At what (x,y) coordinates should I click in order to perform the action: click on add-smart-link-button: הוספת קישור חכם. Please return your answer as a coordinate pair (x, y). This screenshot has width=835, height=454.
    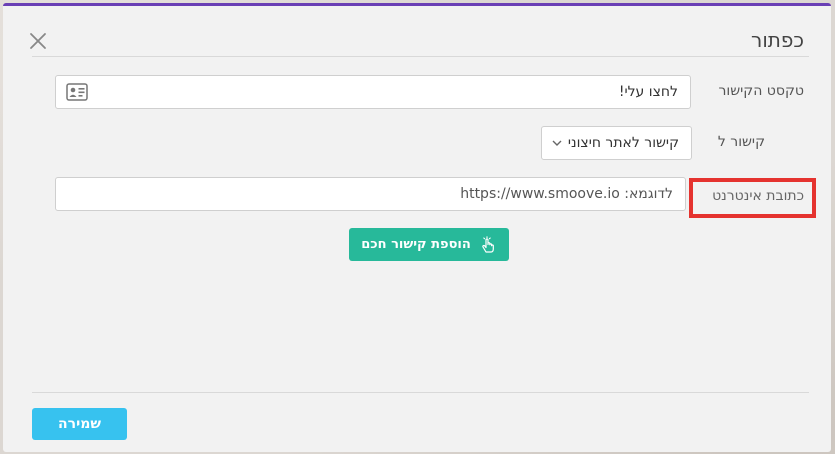
    Looking at the image, I should click on (429, 244).